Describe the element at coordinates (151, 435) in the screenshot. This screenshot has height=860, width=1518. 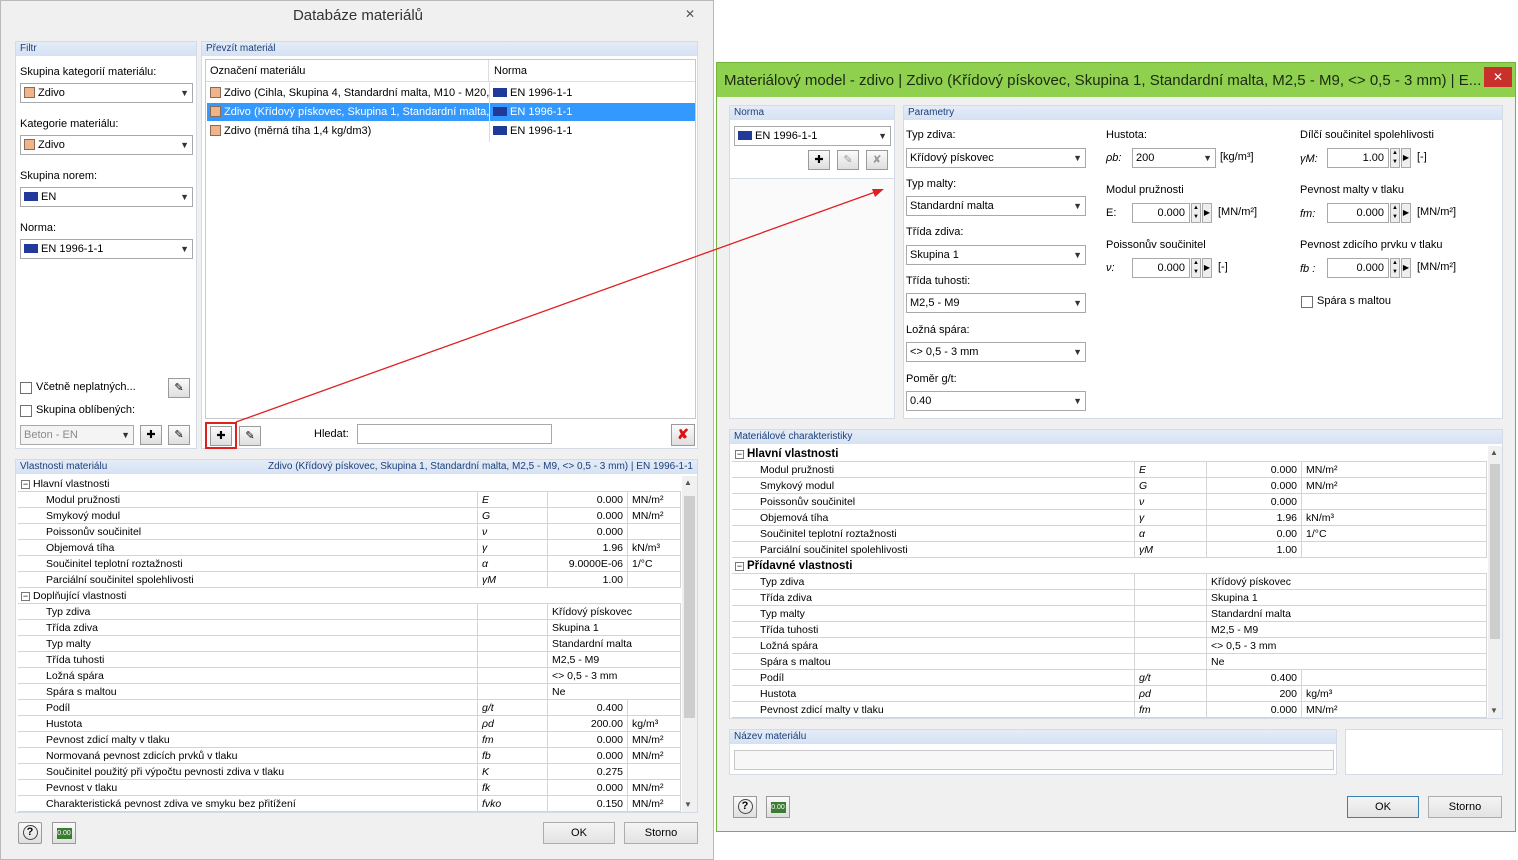
I see `new-favorite-button: ✚` at that location.